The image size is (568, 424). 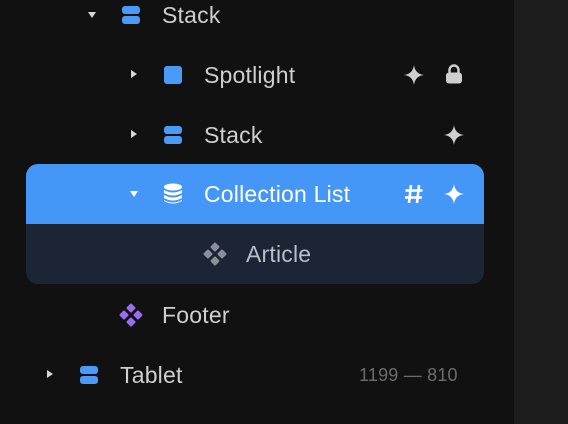 I want to click on layer-row-collection-list: Collection List, so click(x=255, y=194).